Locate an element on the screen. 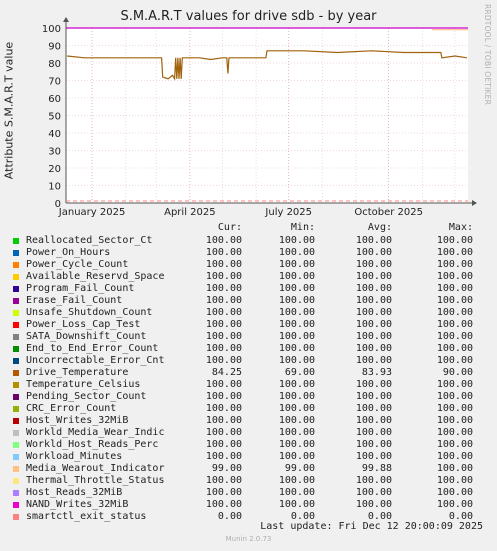 This screenshot has width=497, height=551. x-tick-label: January 2025 is located at coordinates (92, 212).